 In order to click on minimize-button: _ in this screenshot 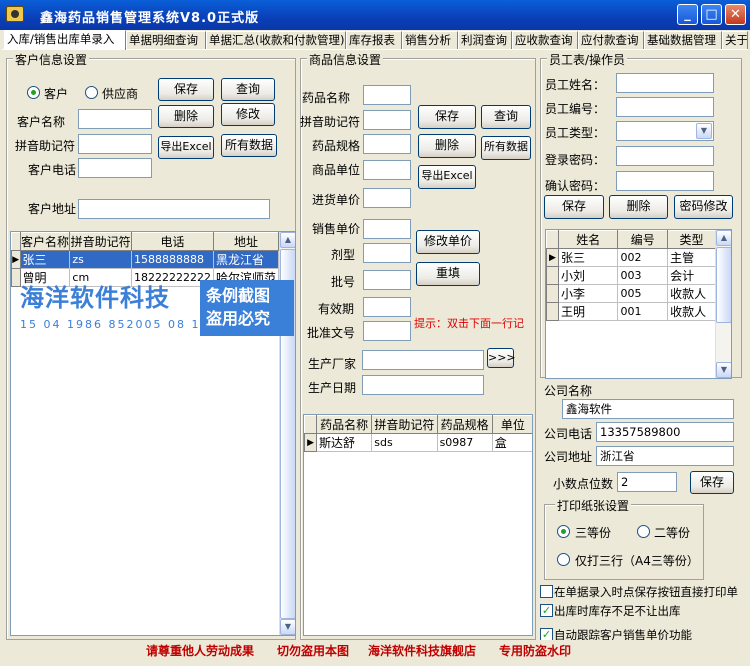, I will do `click(687, 14)`.